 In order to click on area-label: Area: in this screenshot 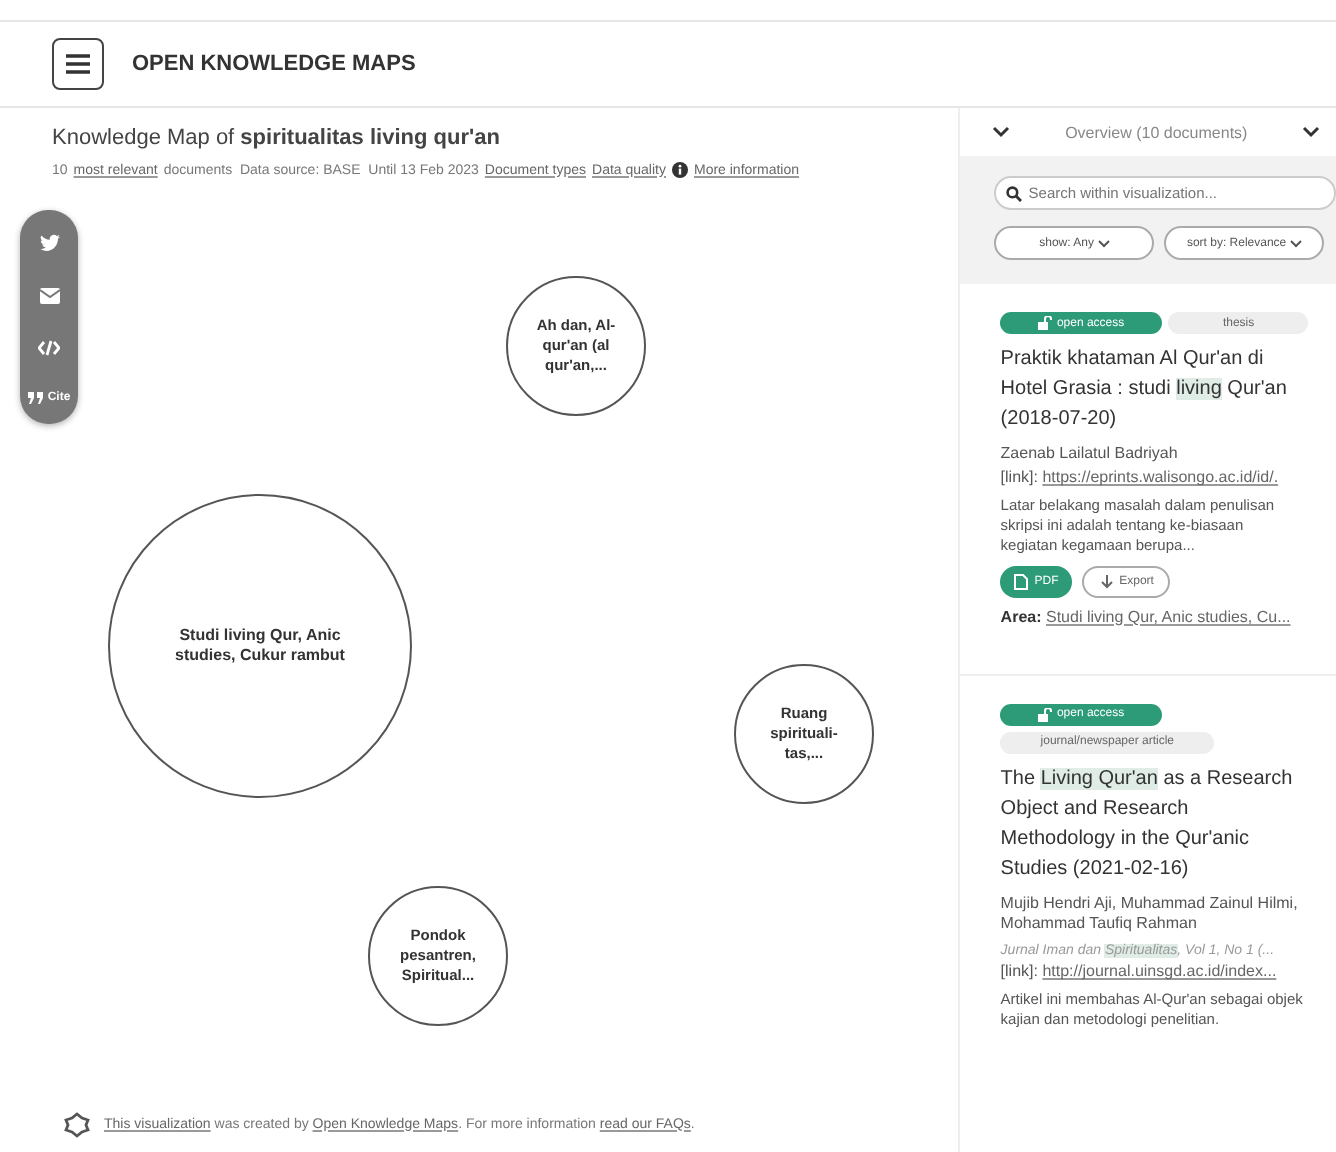, I will do `click(1021, 616)`.